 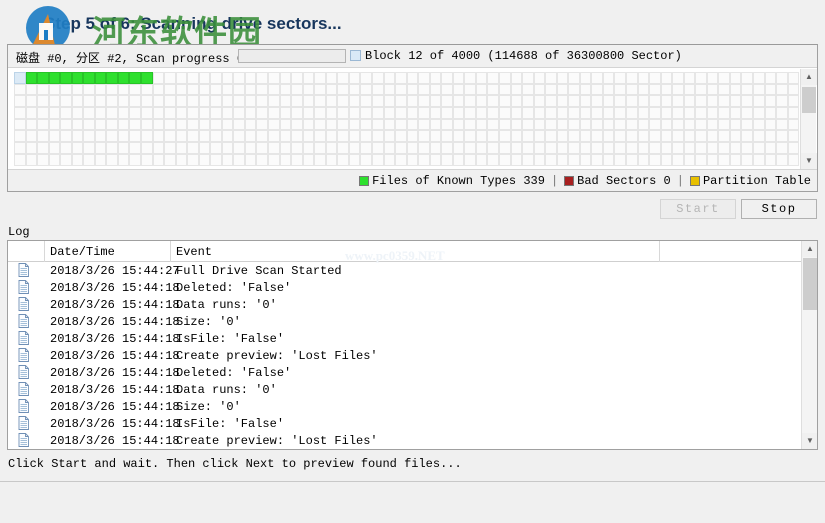 What do you see at coordinates (698, 209) in the screenshot?
I see `start-button: Start` at bounding box center [698, 209].